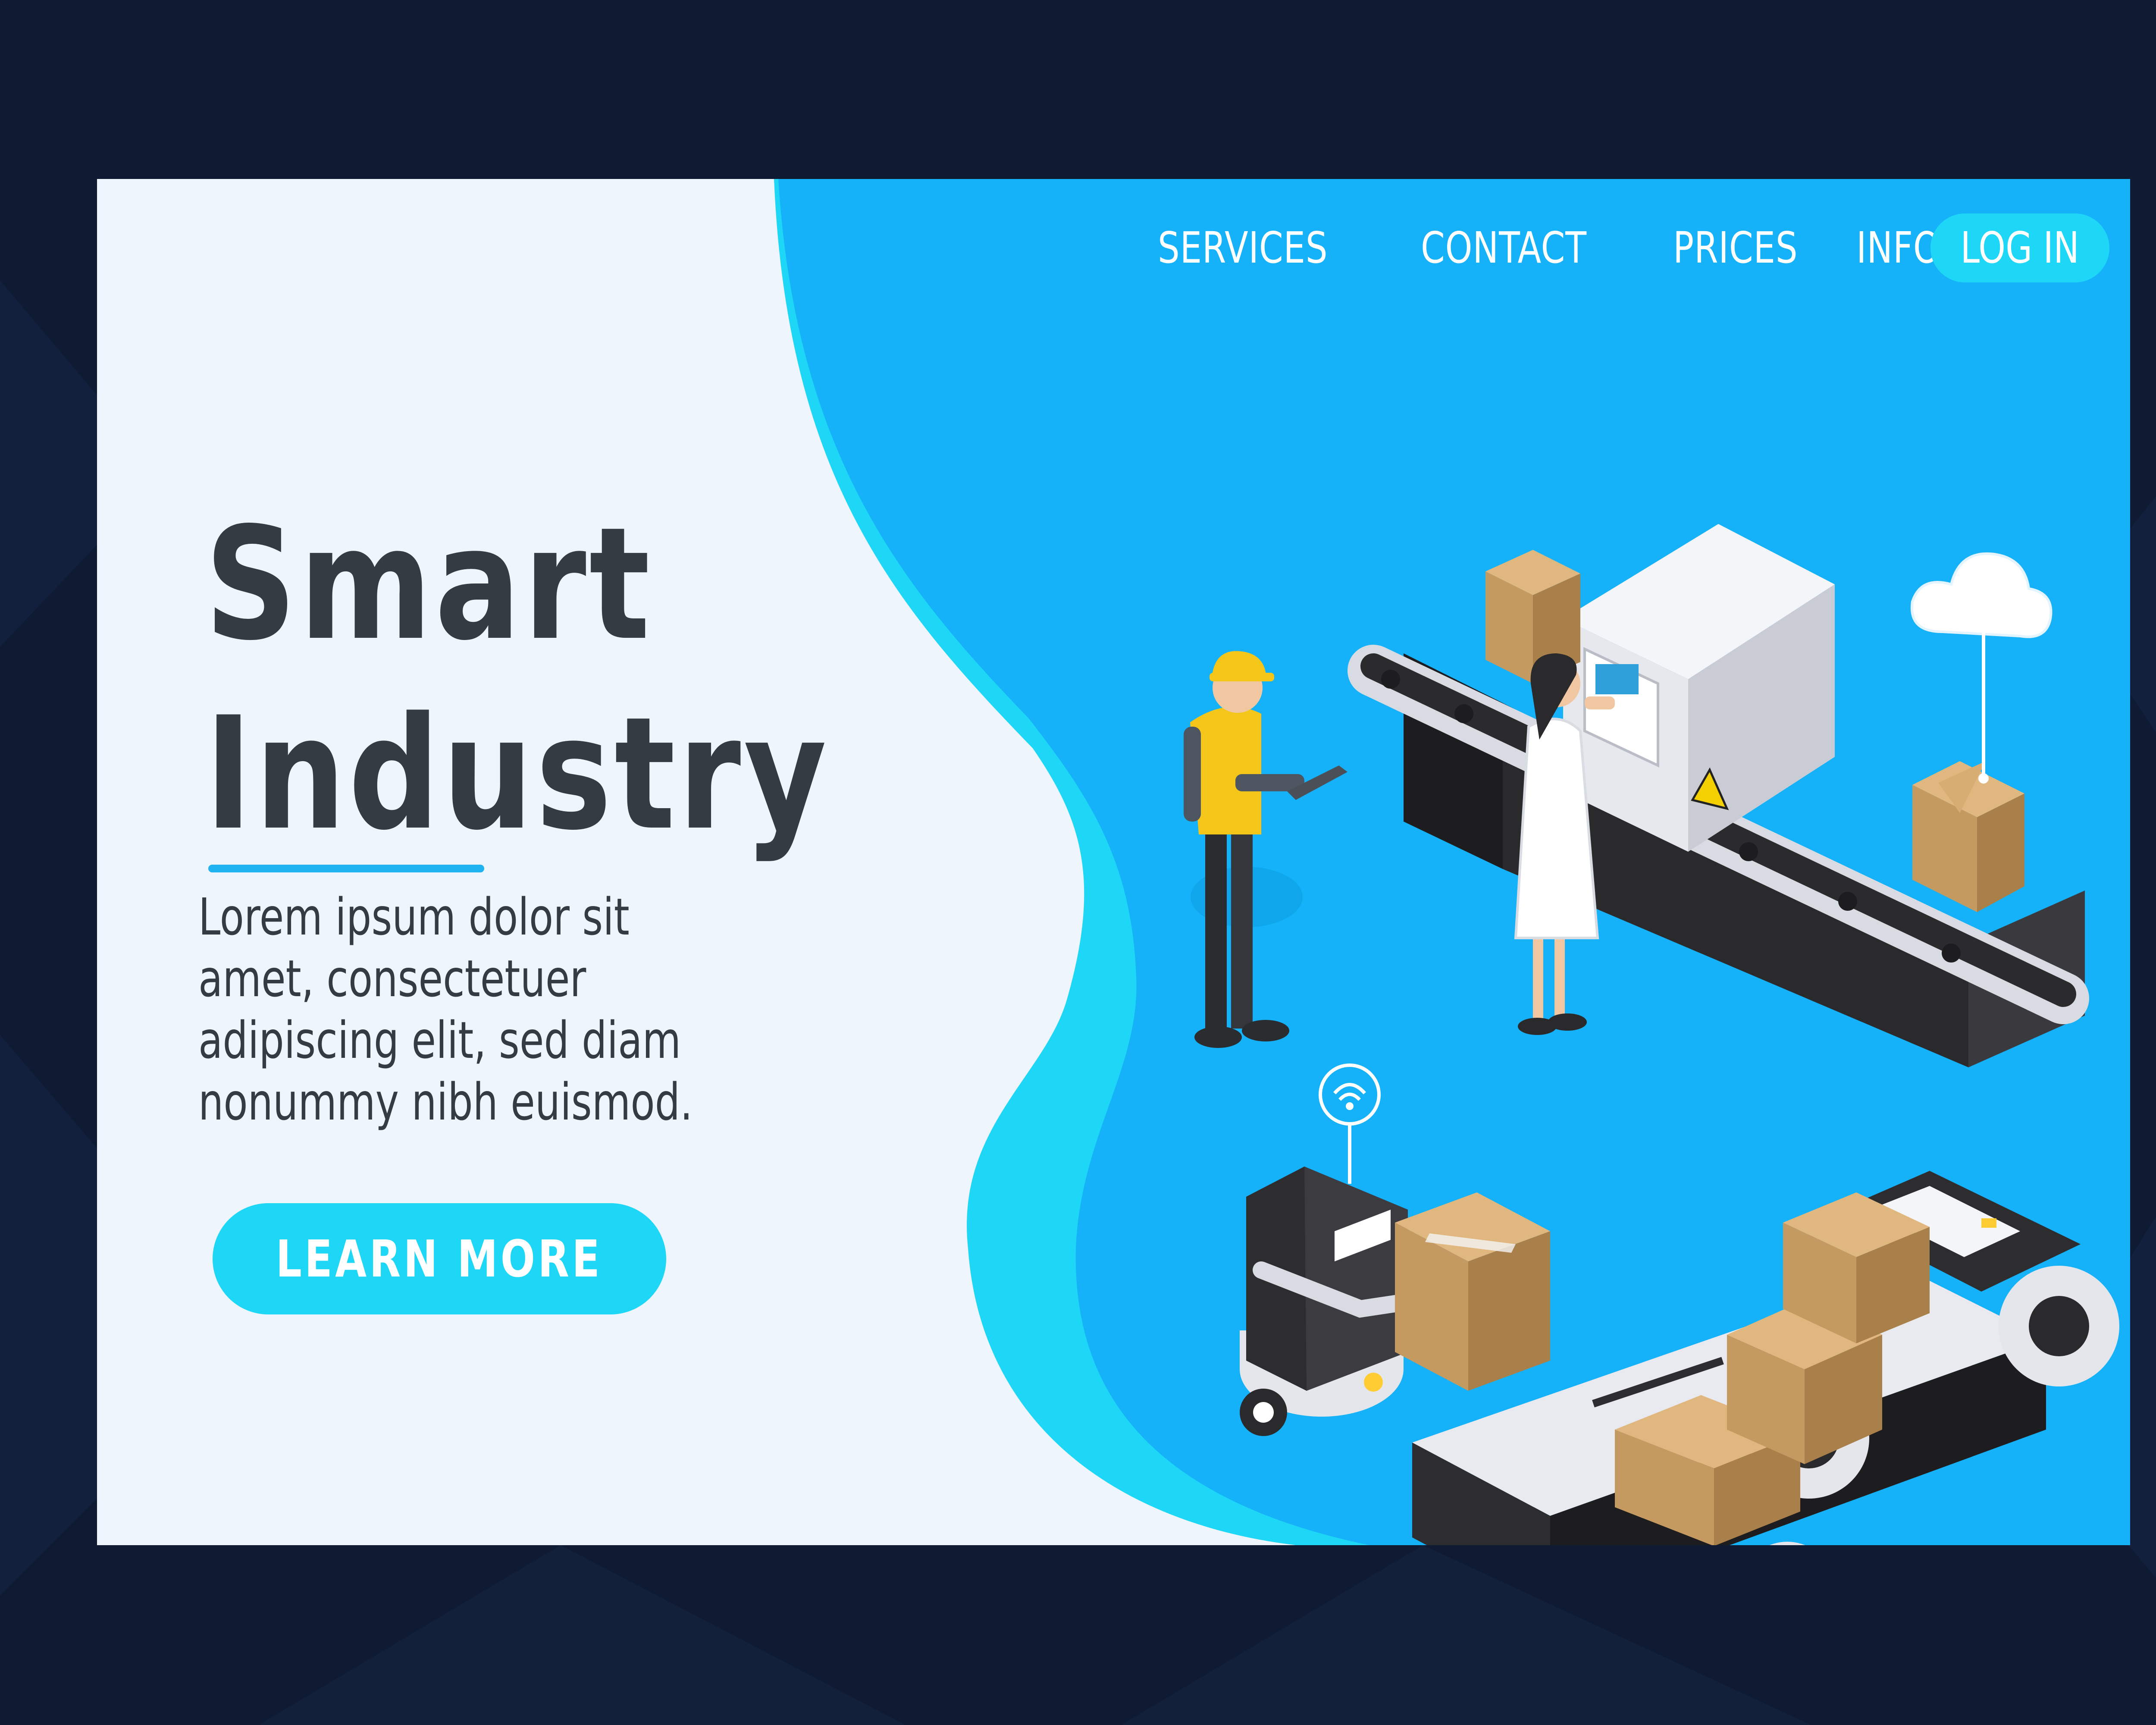  I want to click on learn-more-button: LEARN MORE, so click(439, 1258).